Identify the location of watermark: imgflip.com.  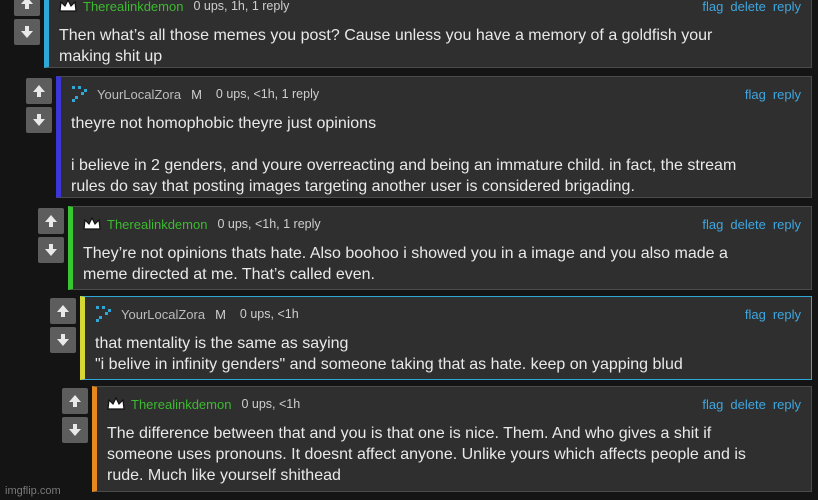
(33, 491).